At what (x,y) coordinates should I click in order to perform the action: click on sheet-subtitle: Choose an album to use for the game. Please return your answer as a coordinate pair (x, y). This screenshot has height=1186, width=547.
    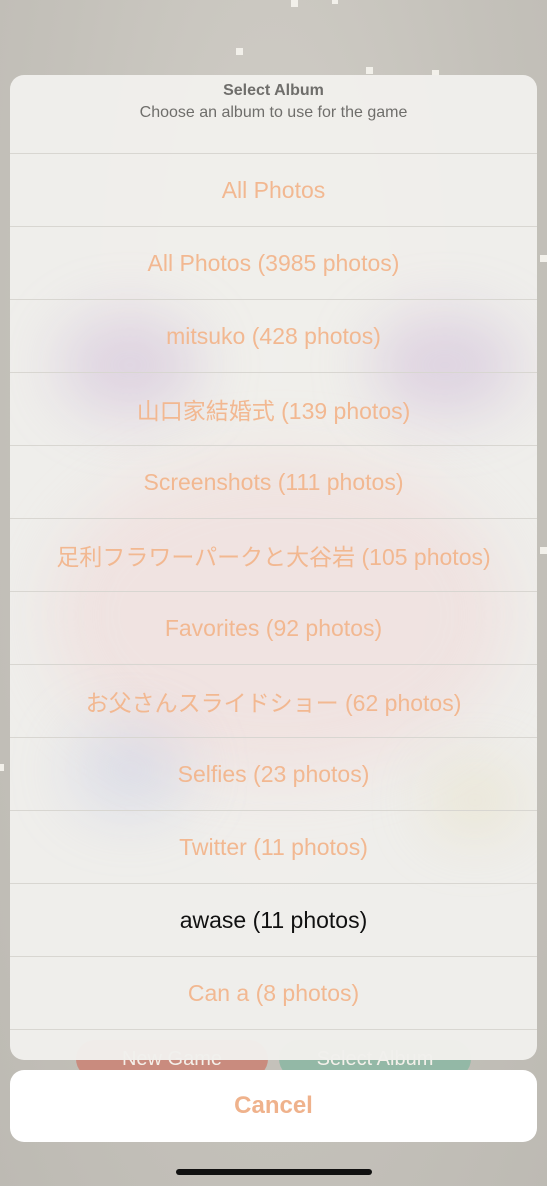
    Looking at the image, I should click on (273, 112).